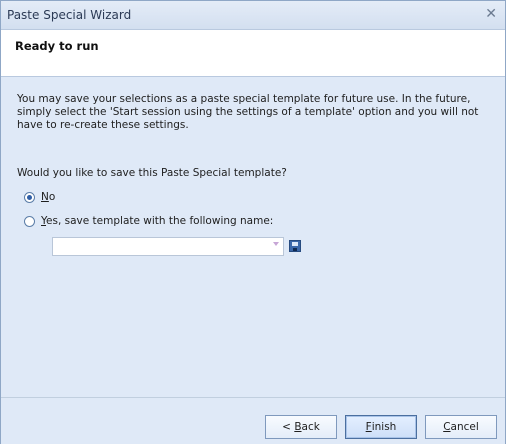  I want to click on radio-no-row: No, so click(39, 197).